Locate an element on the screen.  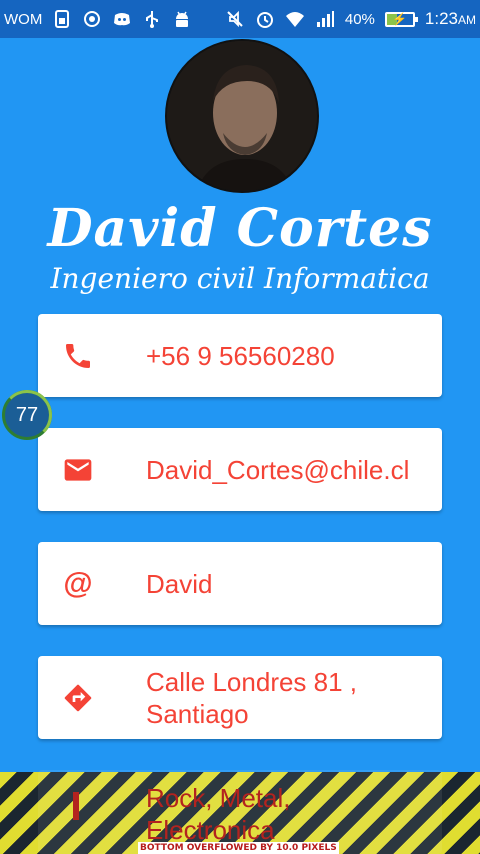
status-bar: WOM 40% ⚡ 1:23AM is located at coordinates (240, 19).